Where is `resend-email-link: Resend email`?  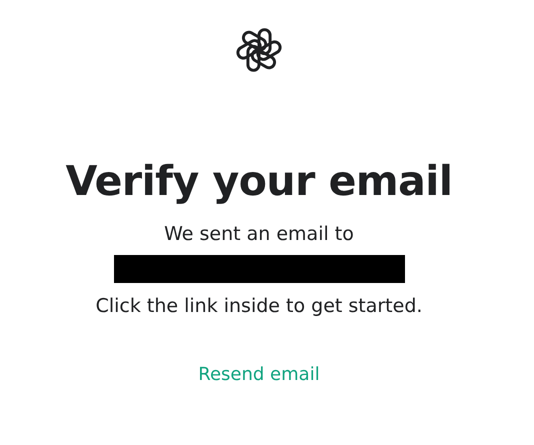
resend-email-link: Resend email is located at coordinates (259, 374).